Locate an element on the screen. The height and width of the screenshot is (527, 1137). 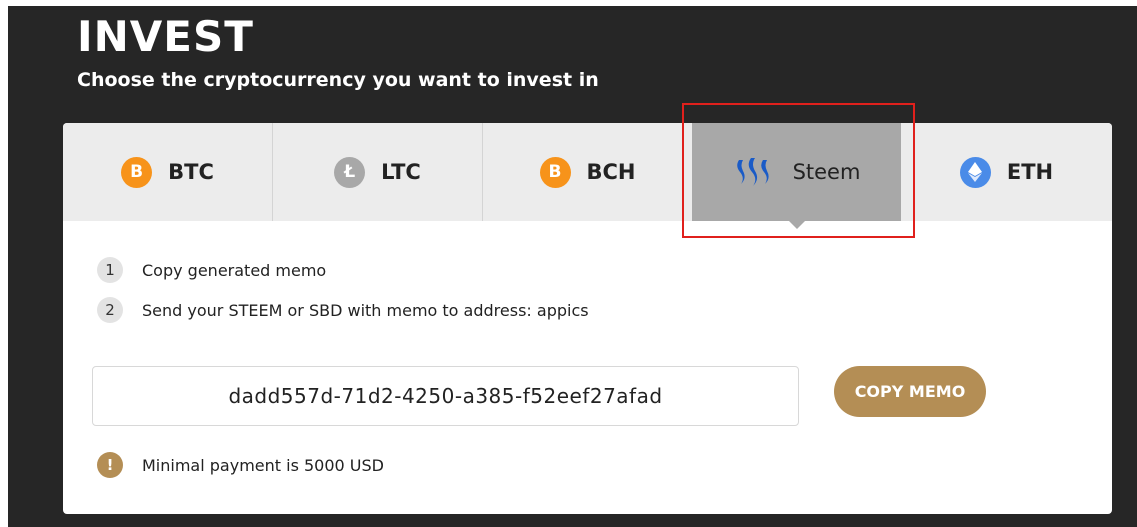
tab-label: Steem is located at coordinates (826, 172).